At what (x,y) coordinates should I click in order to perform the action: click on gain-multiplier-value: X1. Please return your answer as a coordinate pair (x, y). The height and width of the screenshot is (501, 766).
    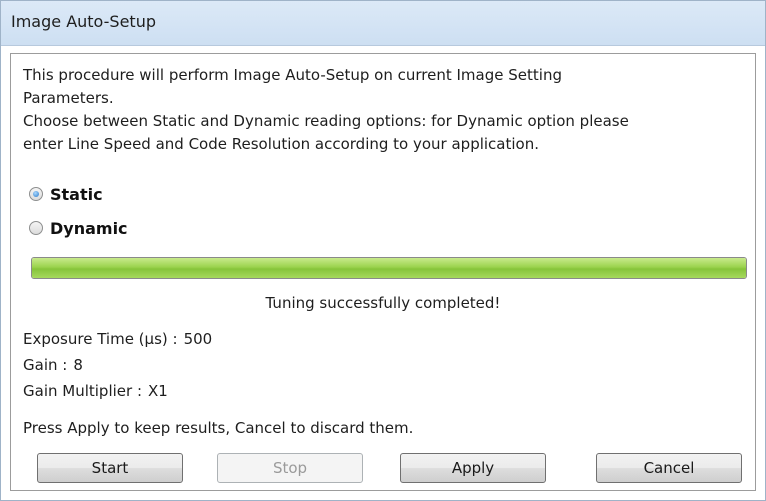
    Looking at the image, I should click on (158, 391).